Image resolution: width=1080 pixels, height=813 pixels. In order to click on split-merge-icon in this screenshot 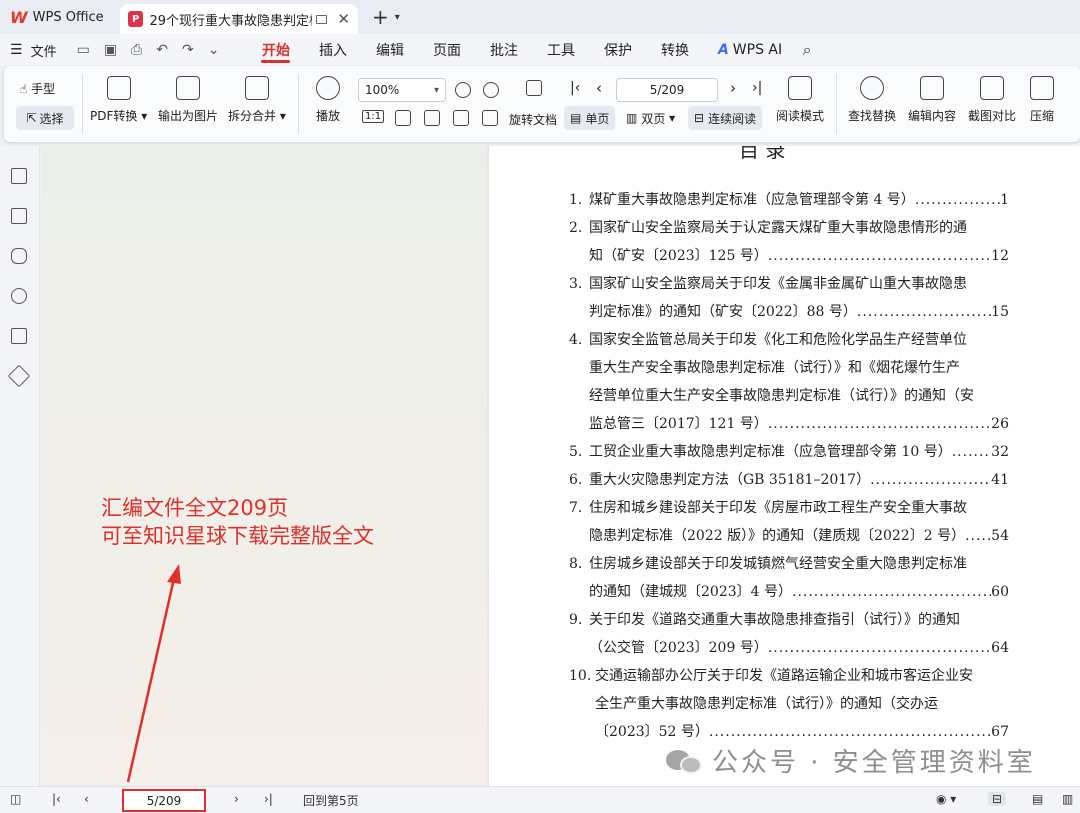, I will do `click(256, 88)`.